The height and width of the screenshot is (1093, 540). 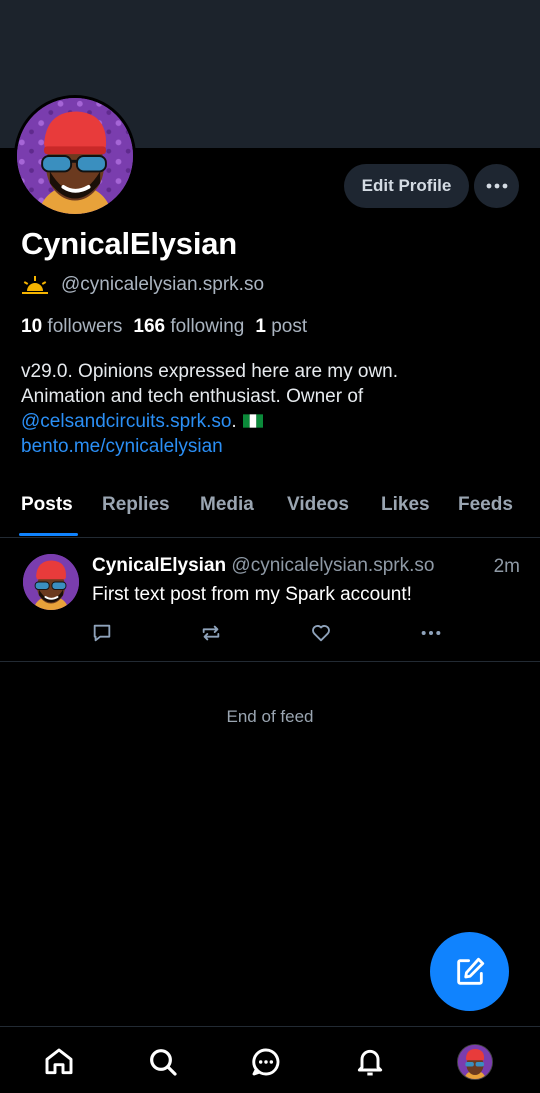 What do you see at coordinates (159, 565) in the screenshot?
I see `post-author-name: CynicalElysian` at bounding box center [159, 565].